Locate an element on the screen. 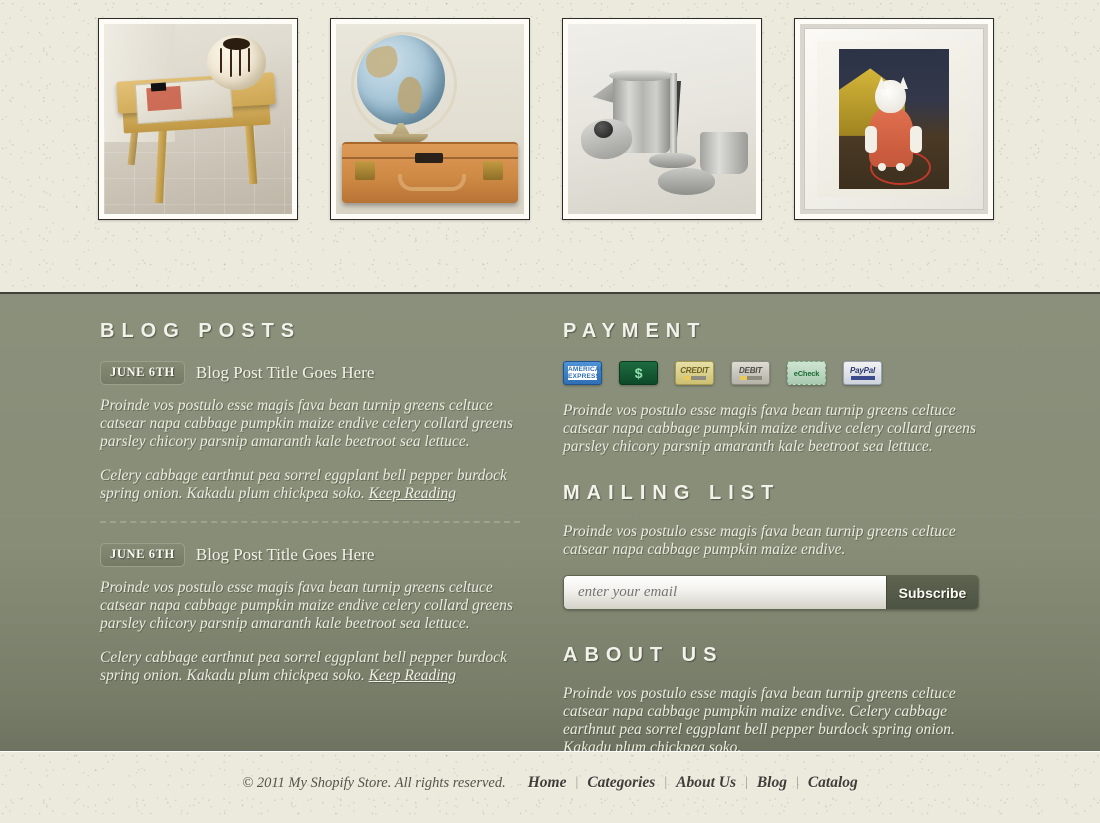 The image size is (1100, 823). debit-card-icon: DEBIT is located at coordinates (750, 373).